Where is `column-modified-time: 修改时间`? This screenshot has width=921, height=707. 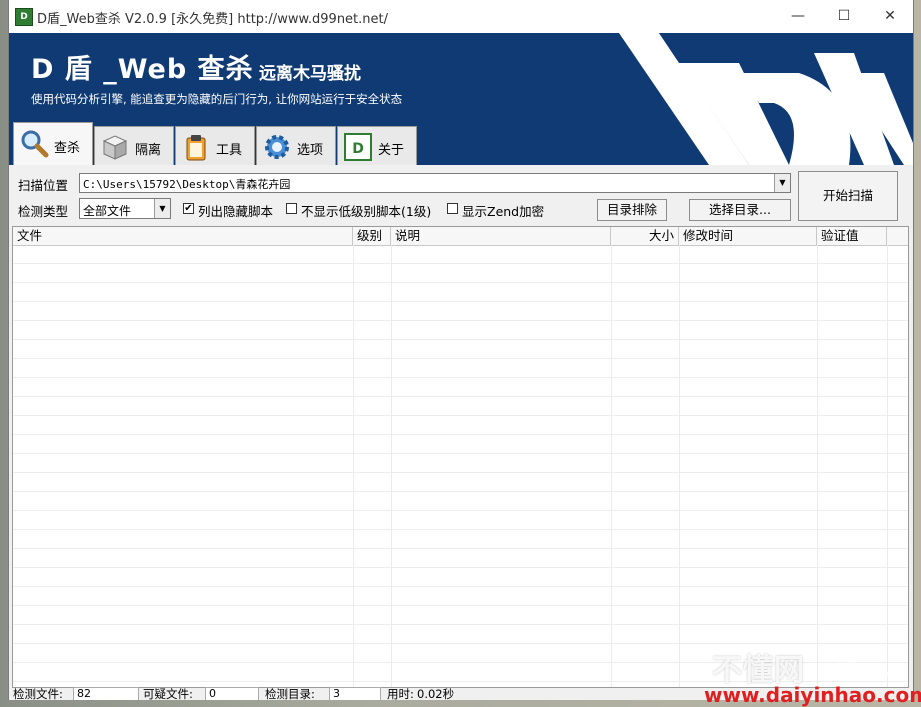 column-modified-time: 修改时间 is located at coordinates (748, 236).